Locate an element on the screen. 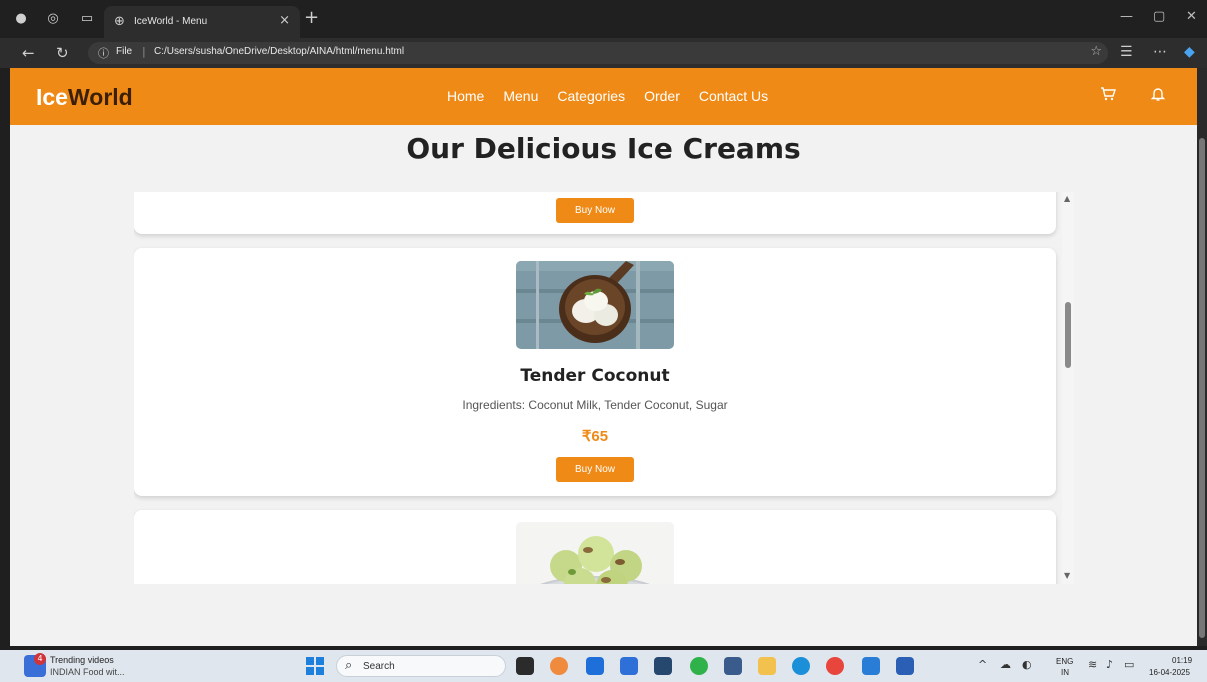 The image size is (1207, 682). nav-categories: Categories is located at coordinates (591, 96).